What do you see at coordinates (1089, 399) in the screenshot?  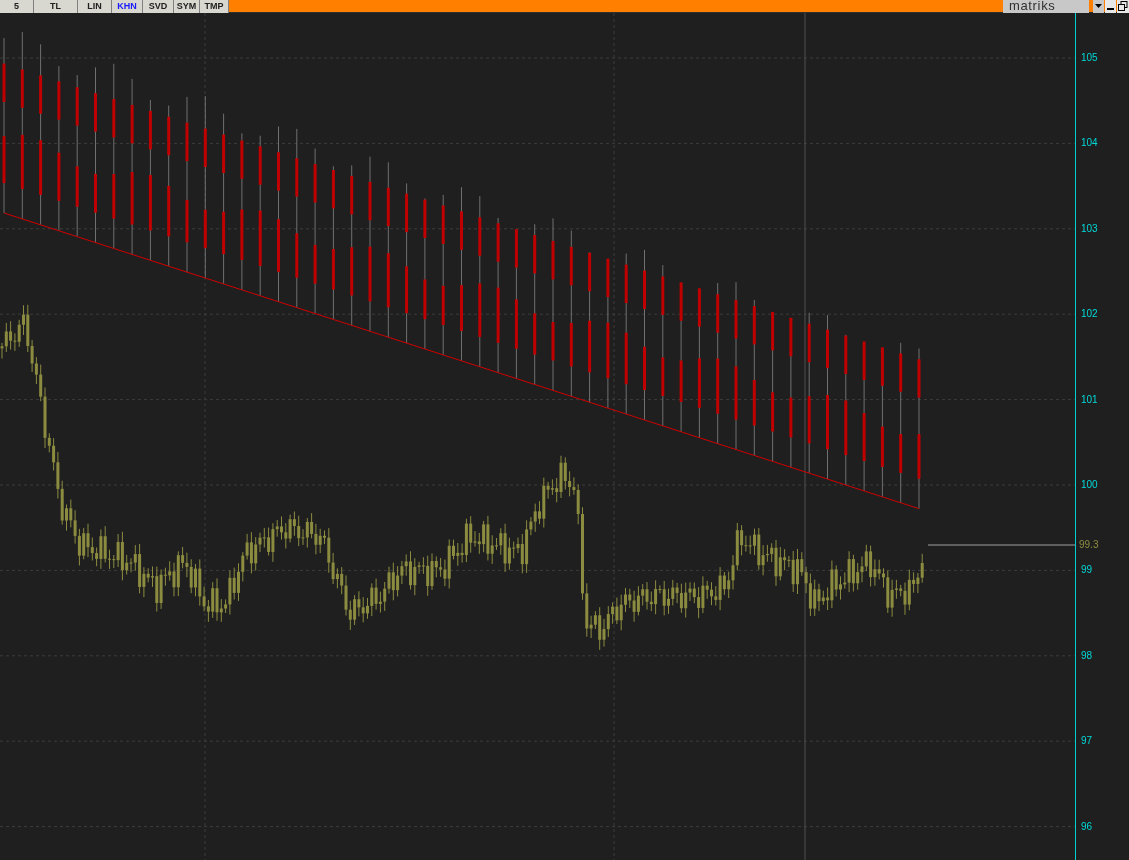 I see `axis-tick-label: 101` at bounding box center [1089, 399].